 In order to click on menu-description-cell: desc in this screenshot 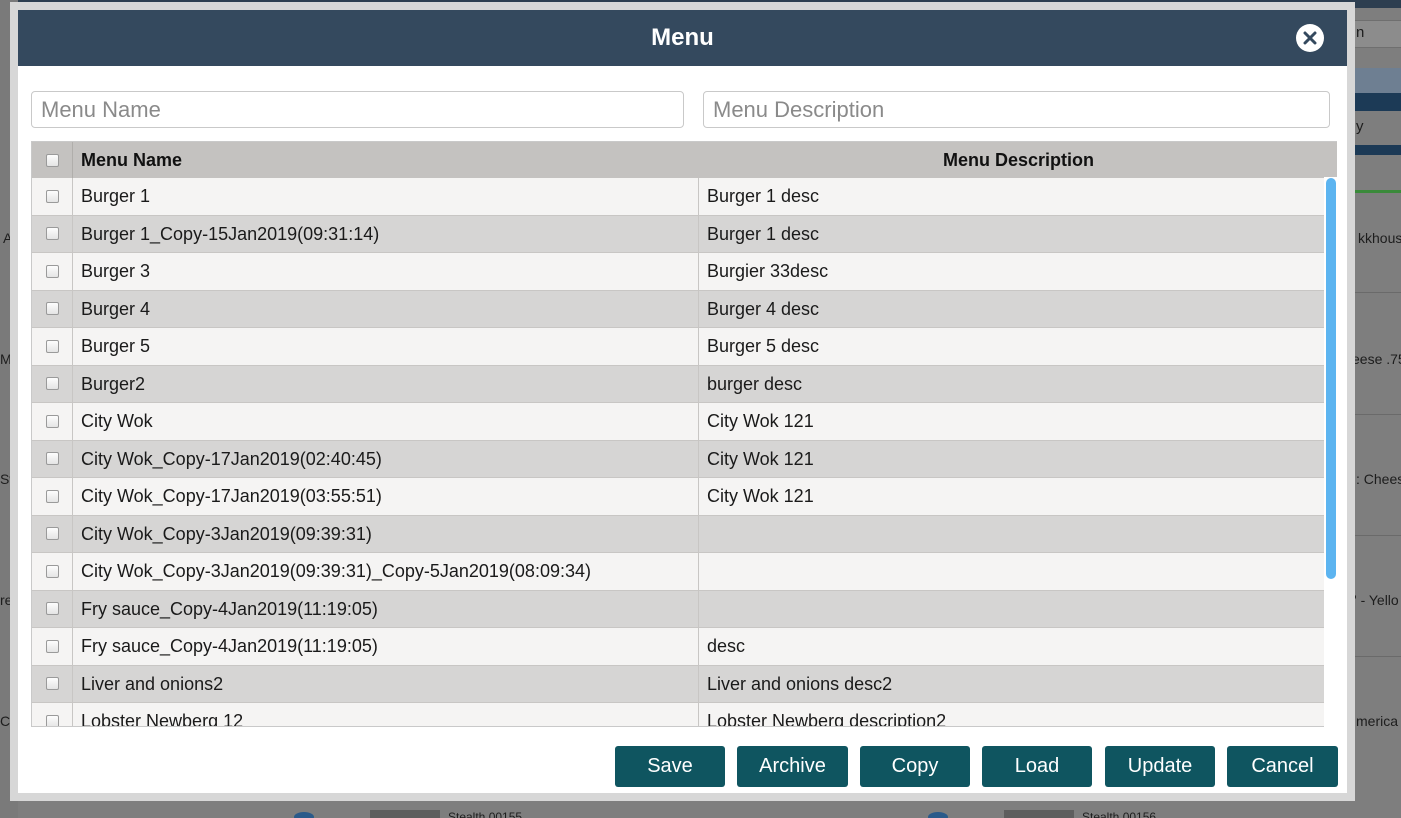, I will do `click(726, 646)`.